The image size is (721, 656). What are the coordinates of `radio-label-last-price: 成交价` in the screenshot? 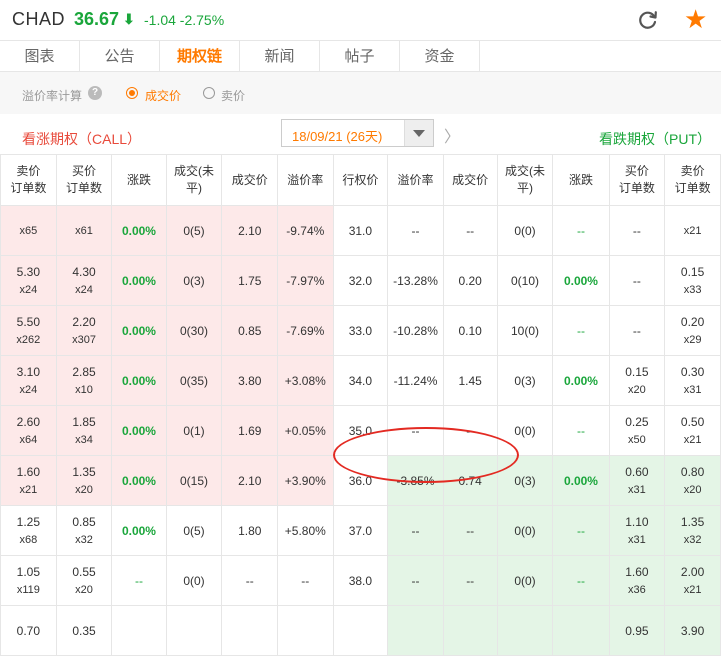 It's located at (163, 95).